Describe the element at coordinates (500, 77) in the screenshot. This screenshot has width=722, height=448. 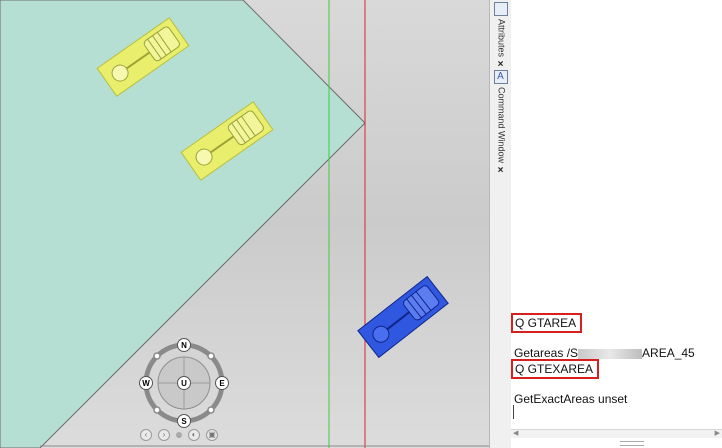
I see `command-window-icon: A` at that location.